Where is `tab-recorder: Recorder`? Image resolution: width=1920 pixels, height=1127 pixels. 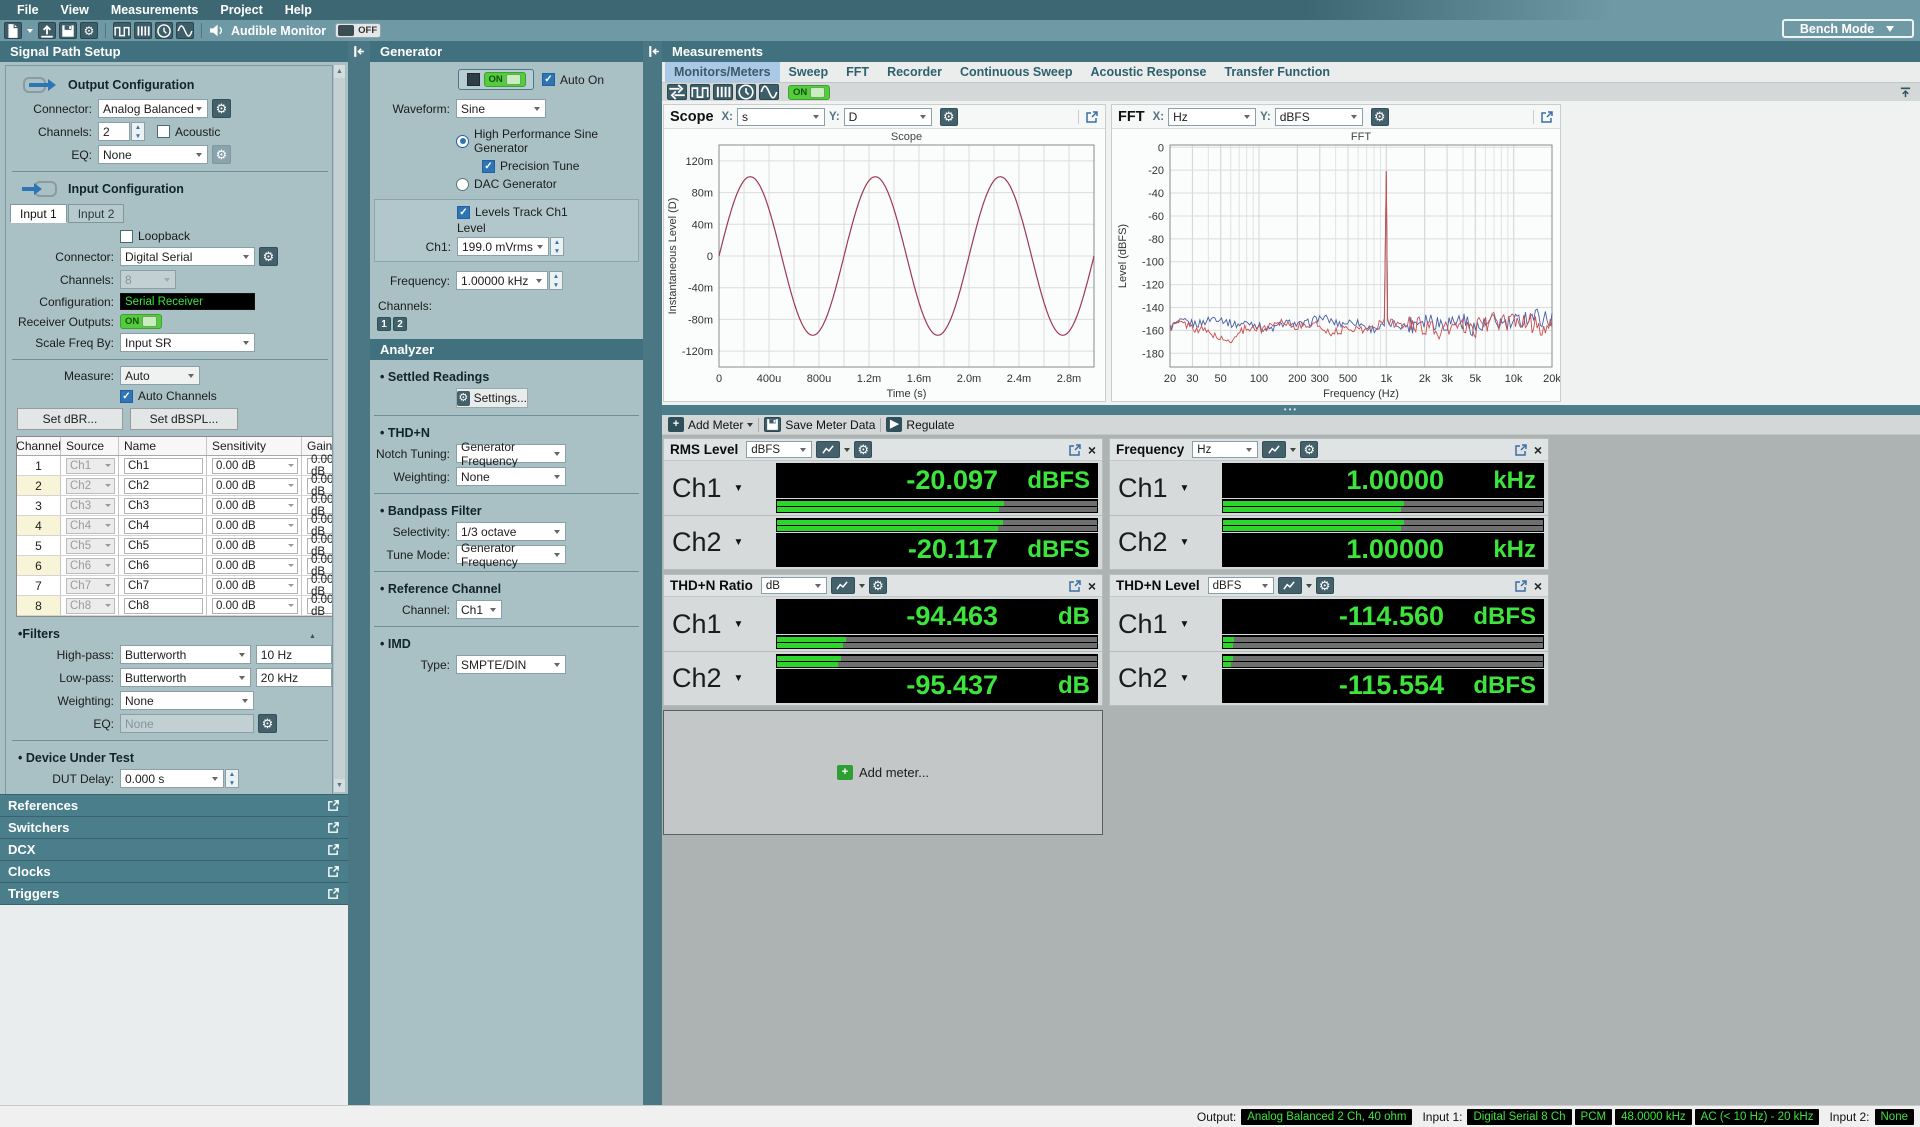 tab-recorder: Recorder is located at coordinates (914, 72).